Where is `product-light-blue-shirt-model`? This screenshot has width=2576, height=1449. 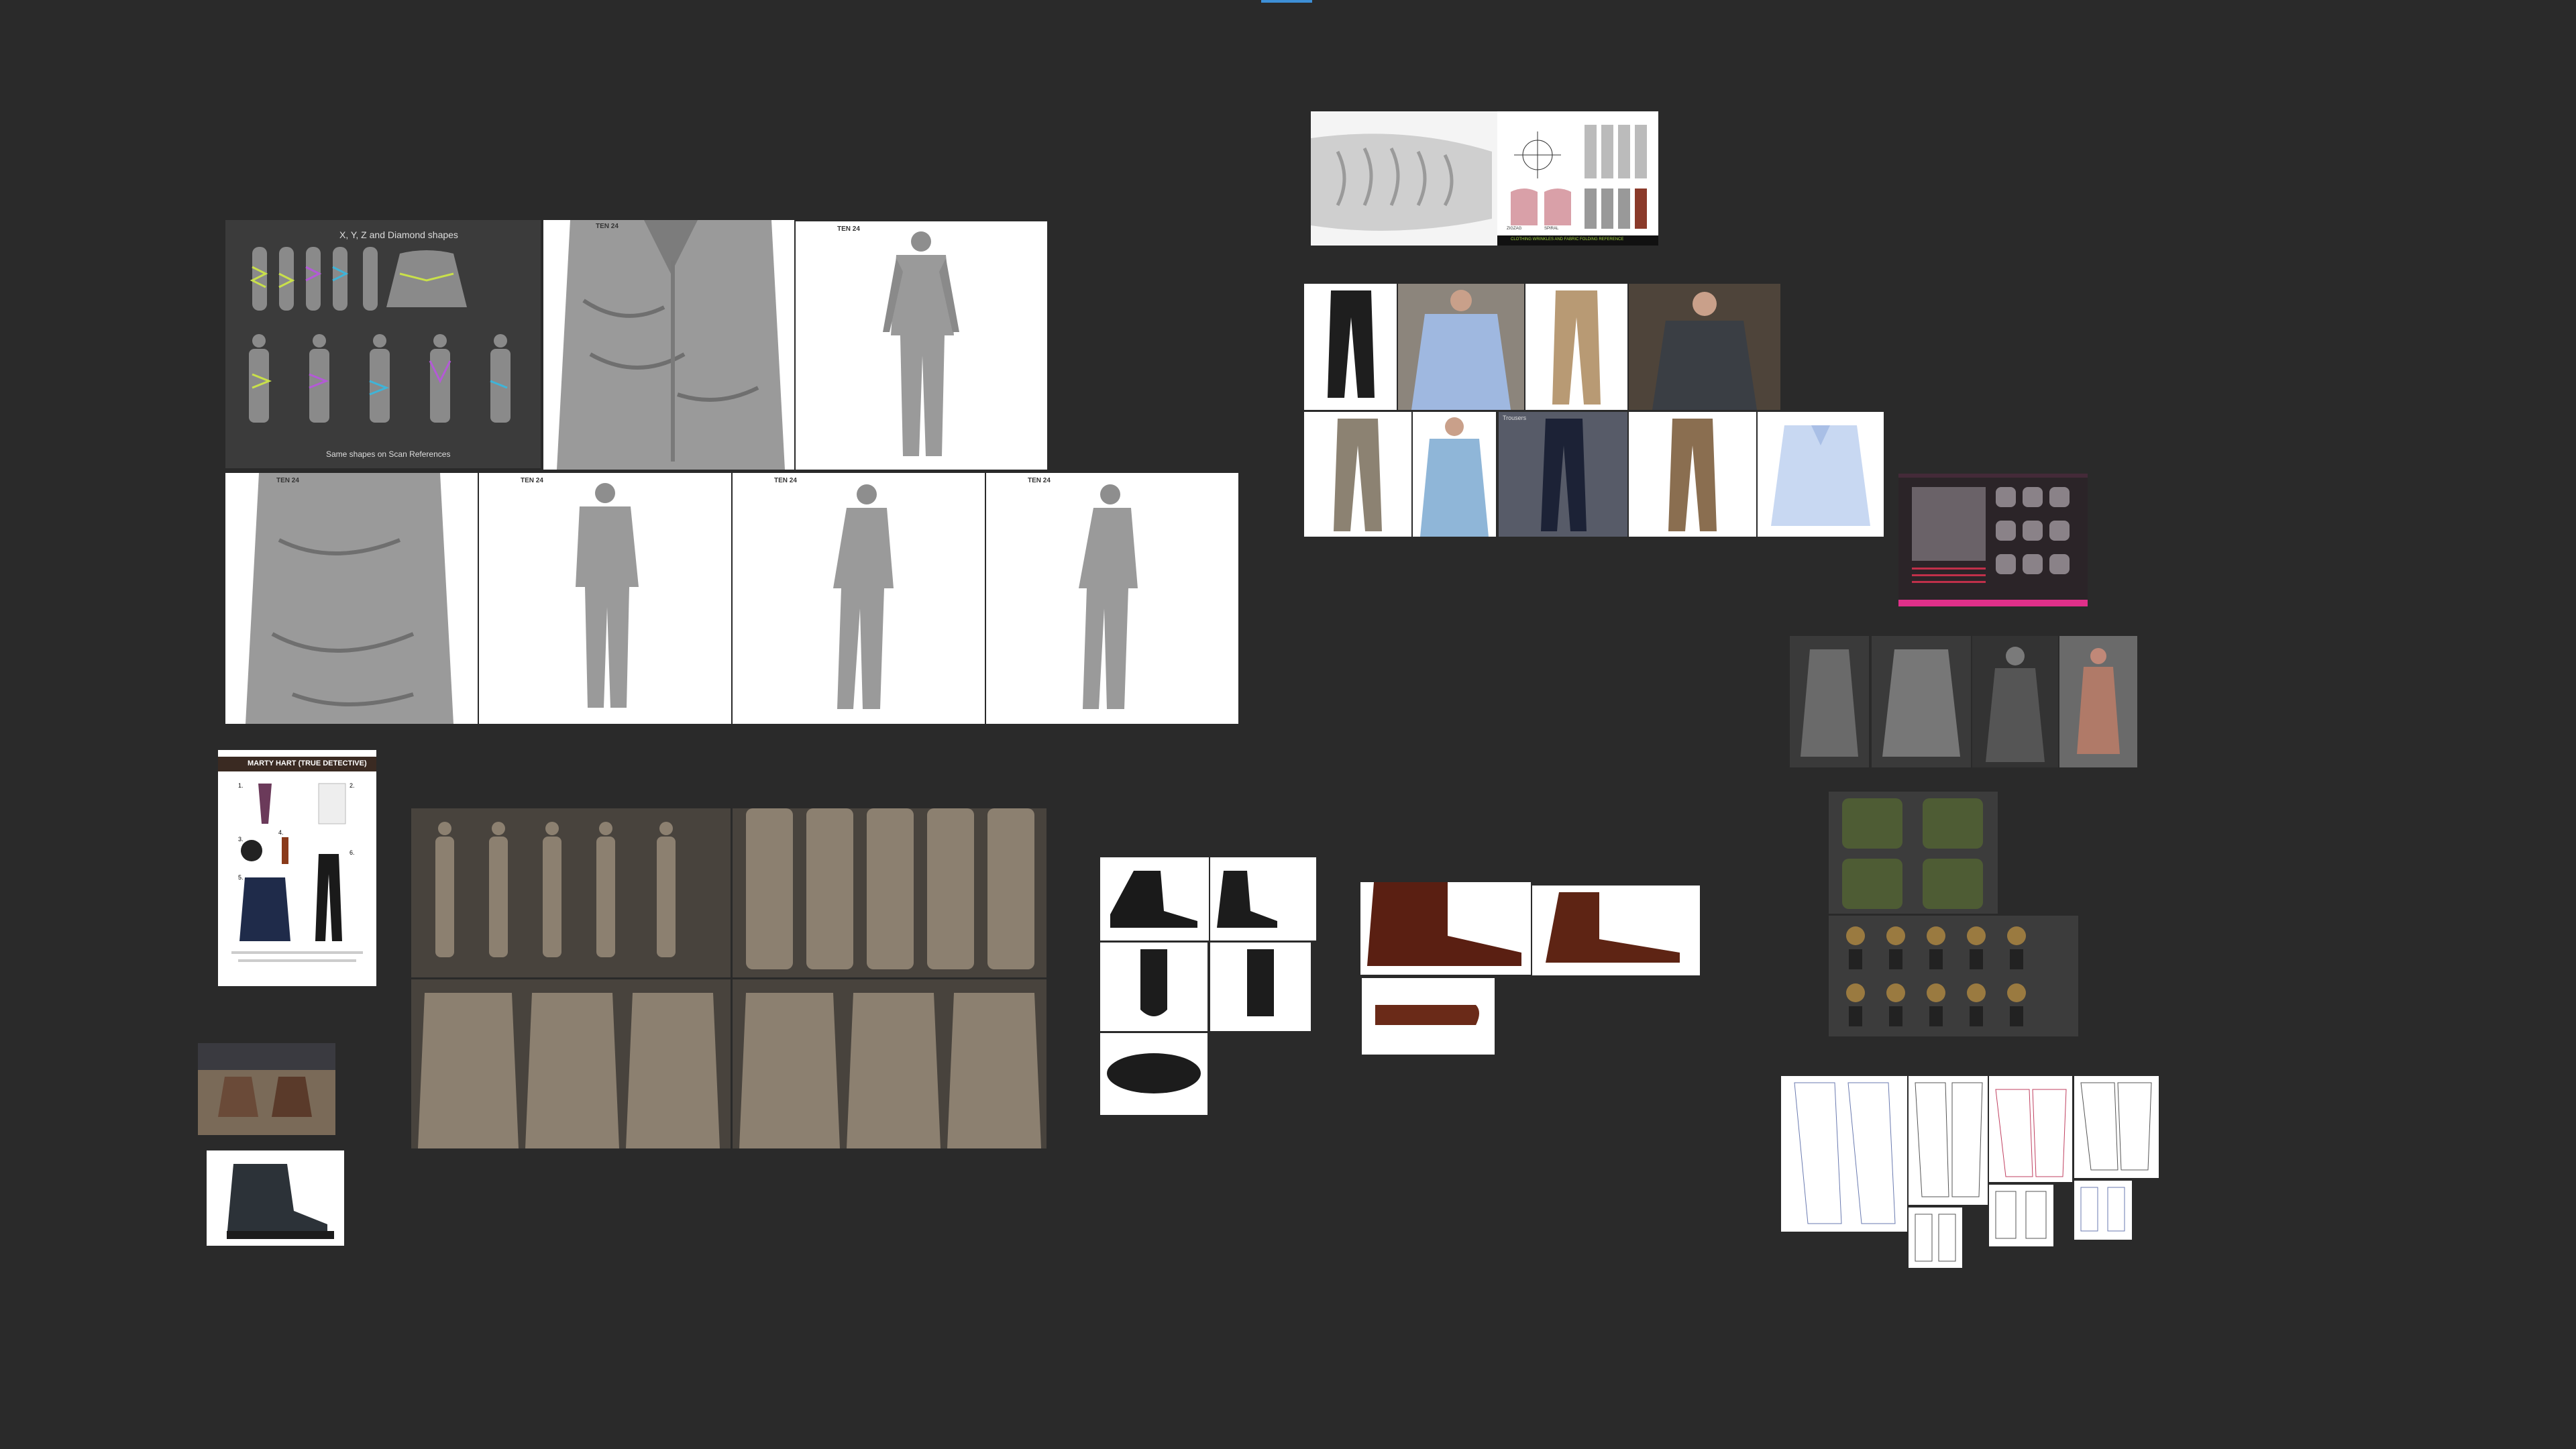
product-light-blue-shirt-model is located at coordinates (1454, 474).